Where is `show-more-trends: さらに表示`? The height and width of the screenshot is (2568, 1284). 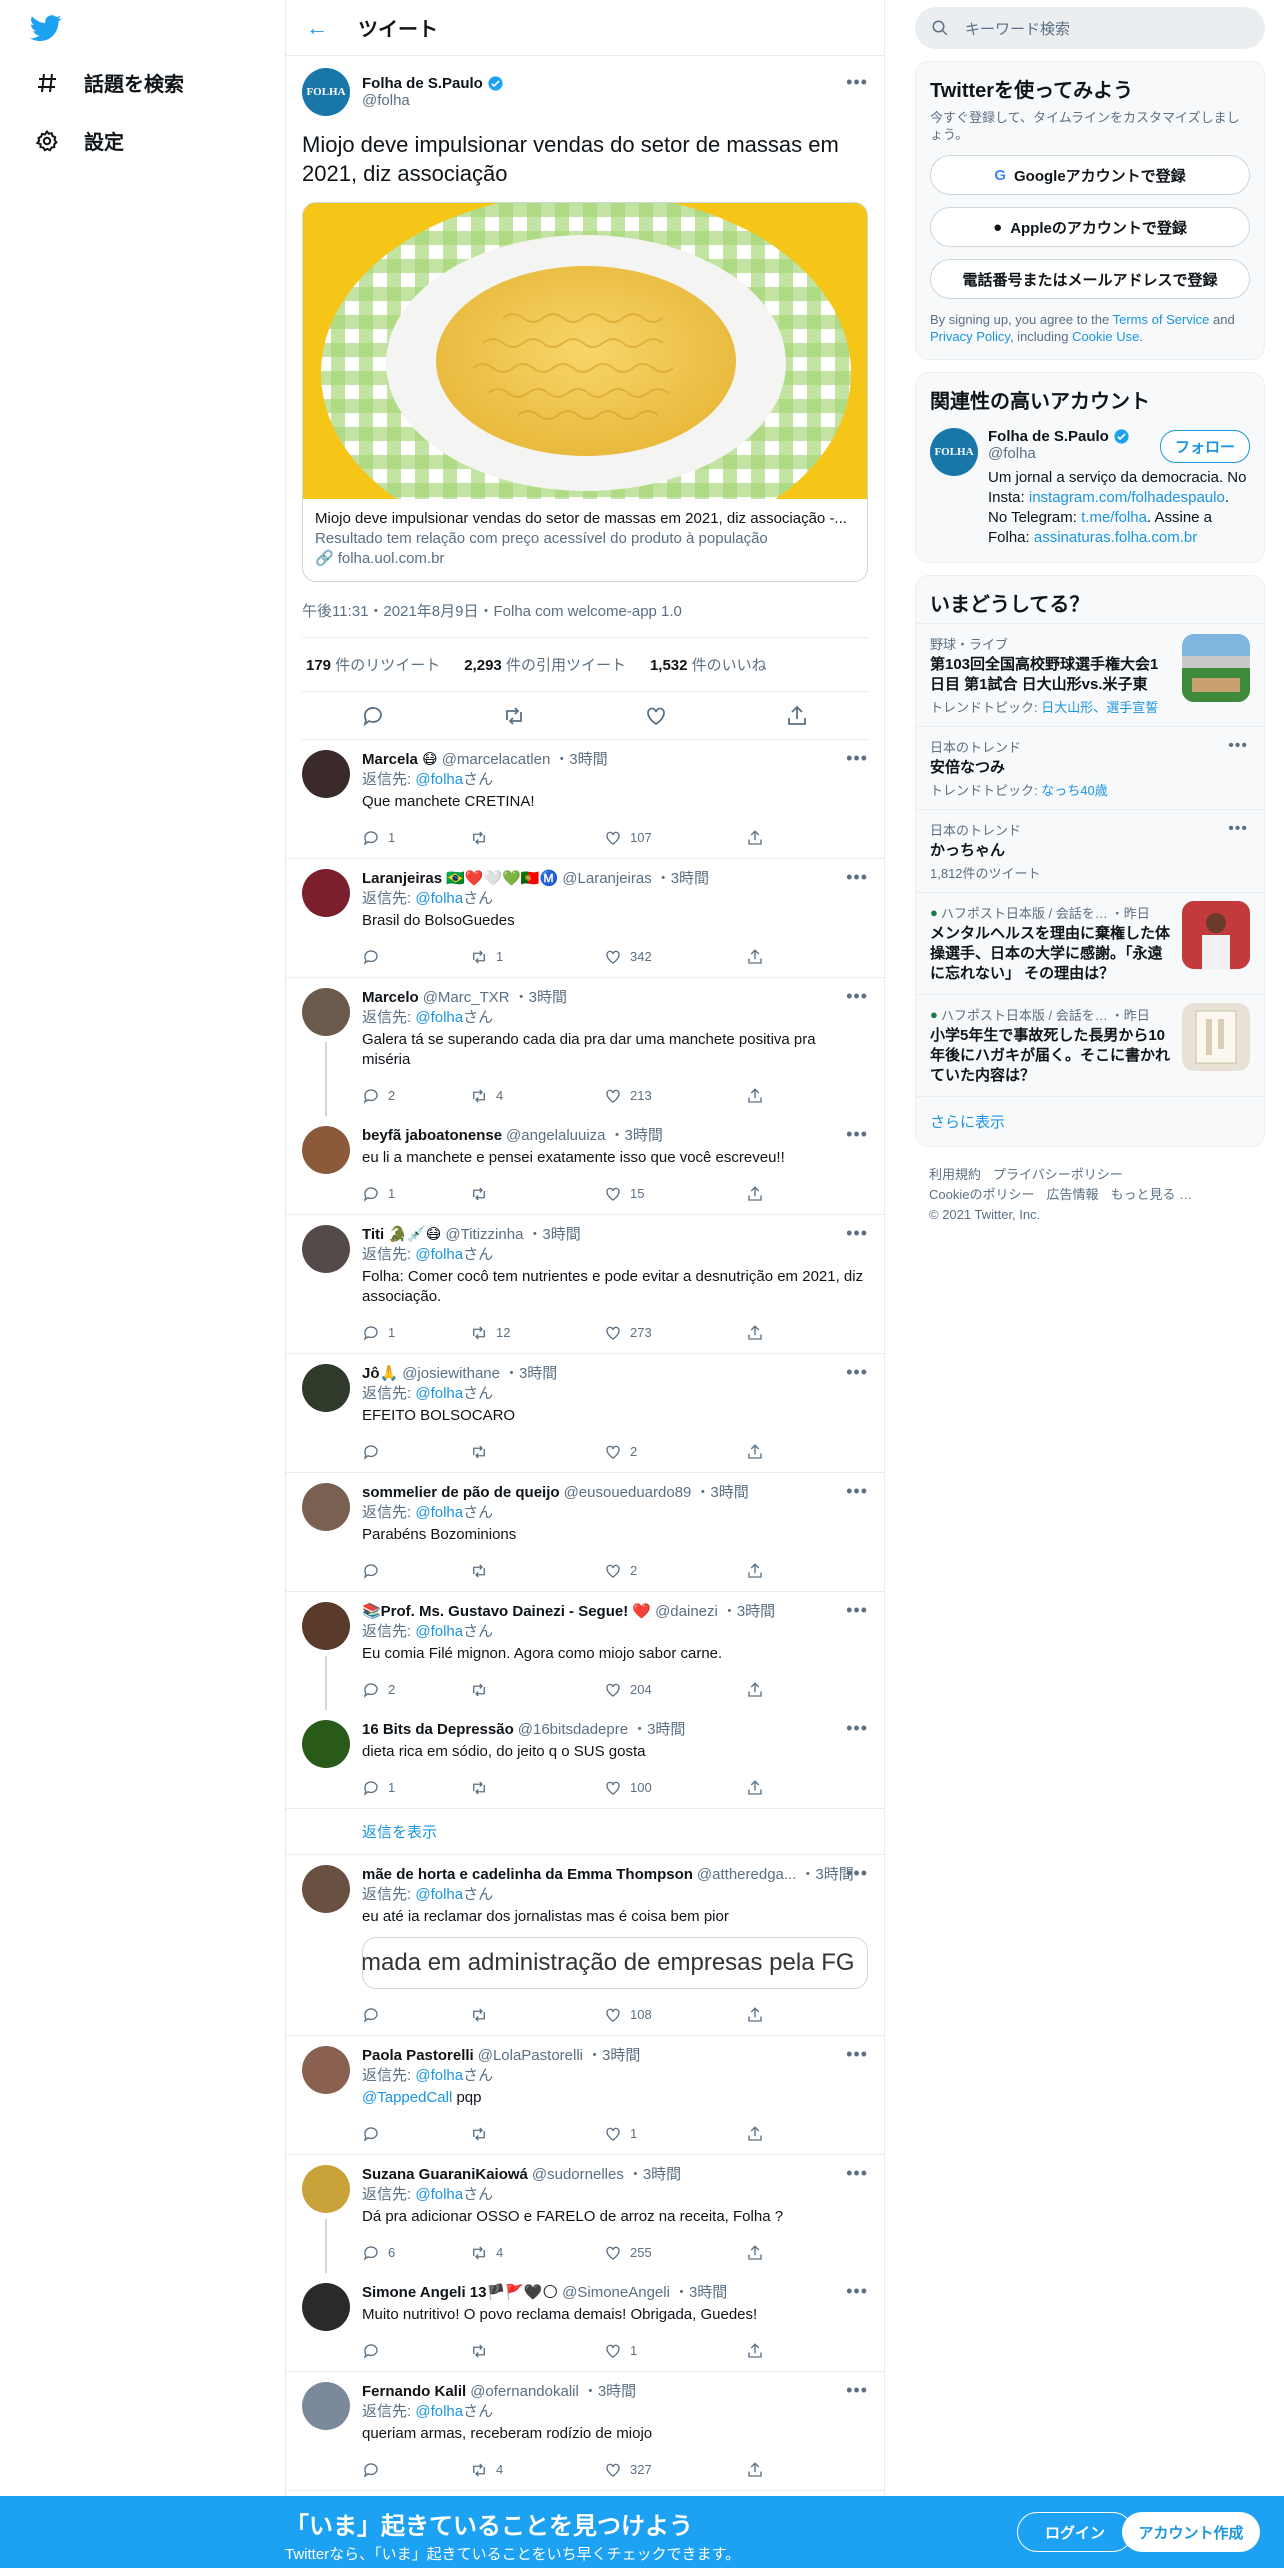
show-more-trends: さらに表示 is located at coordinates (1090, 1121).